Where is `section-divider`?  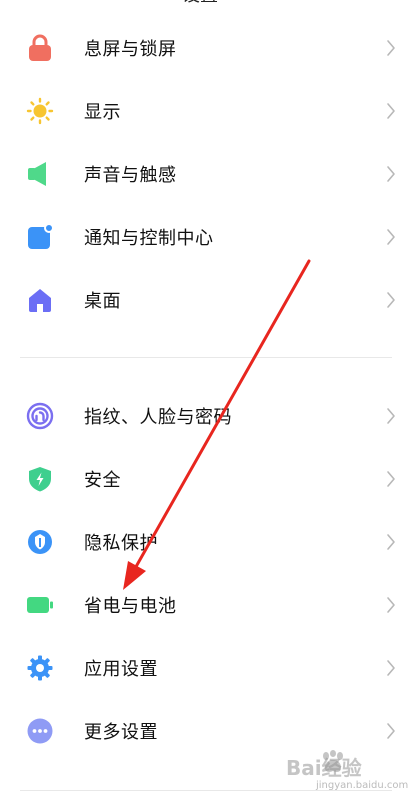
section-divider is located at coordinates (206, 357).